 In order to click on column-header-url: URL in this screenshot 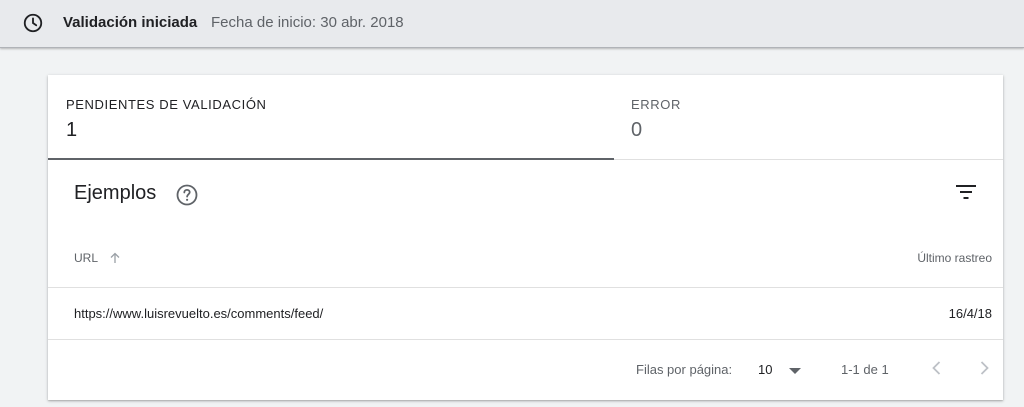, I will do `click(98, 258)`.